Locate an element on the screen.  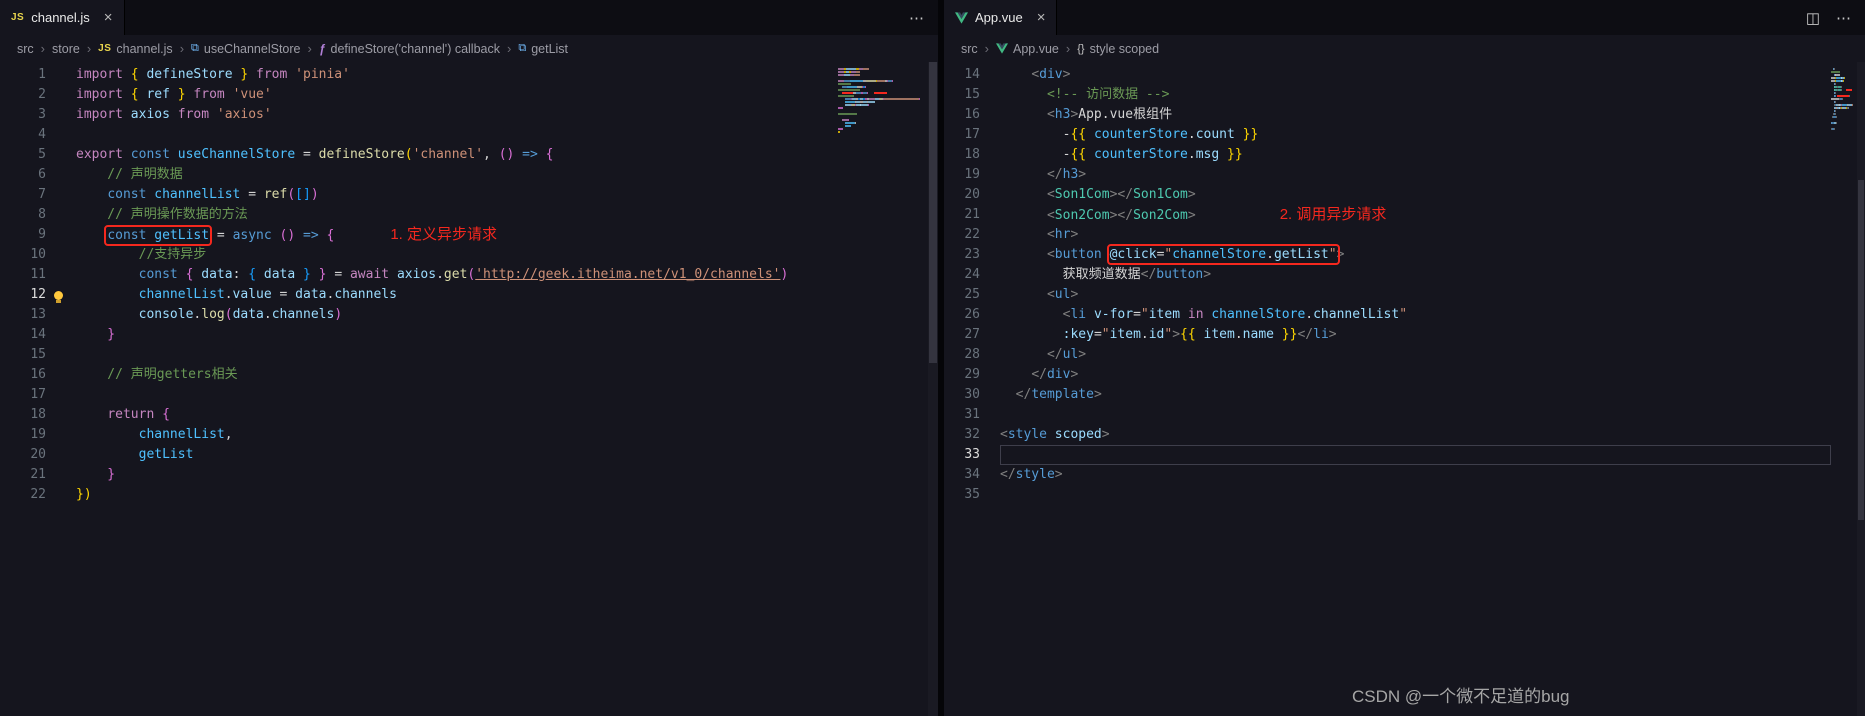
javascript-file-icon: JS is located at coordinates (105, 48).